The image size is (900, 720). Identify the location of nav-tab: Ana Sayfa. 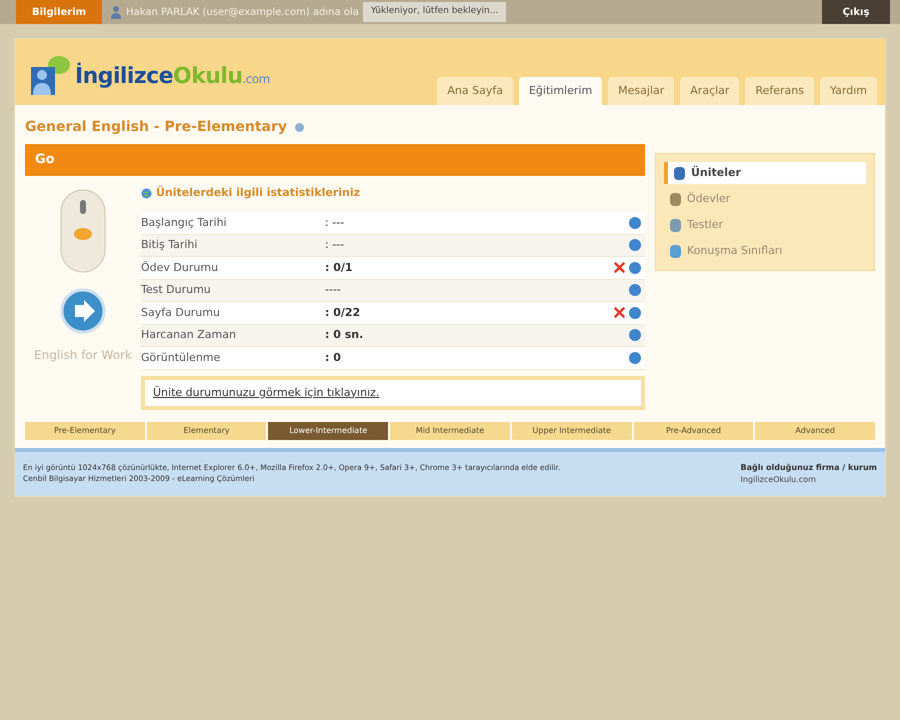
(475, 91).